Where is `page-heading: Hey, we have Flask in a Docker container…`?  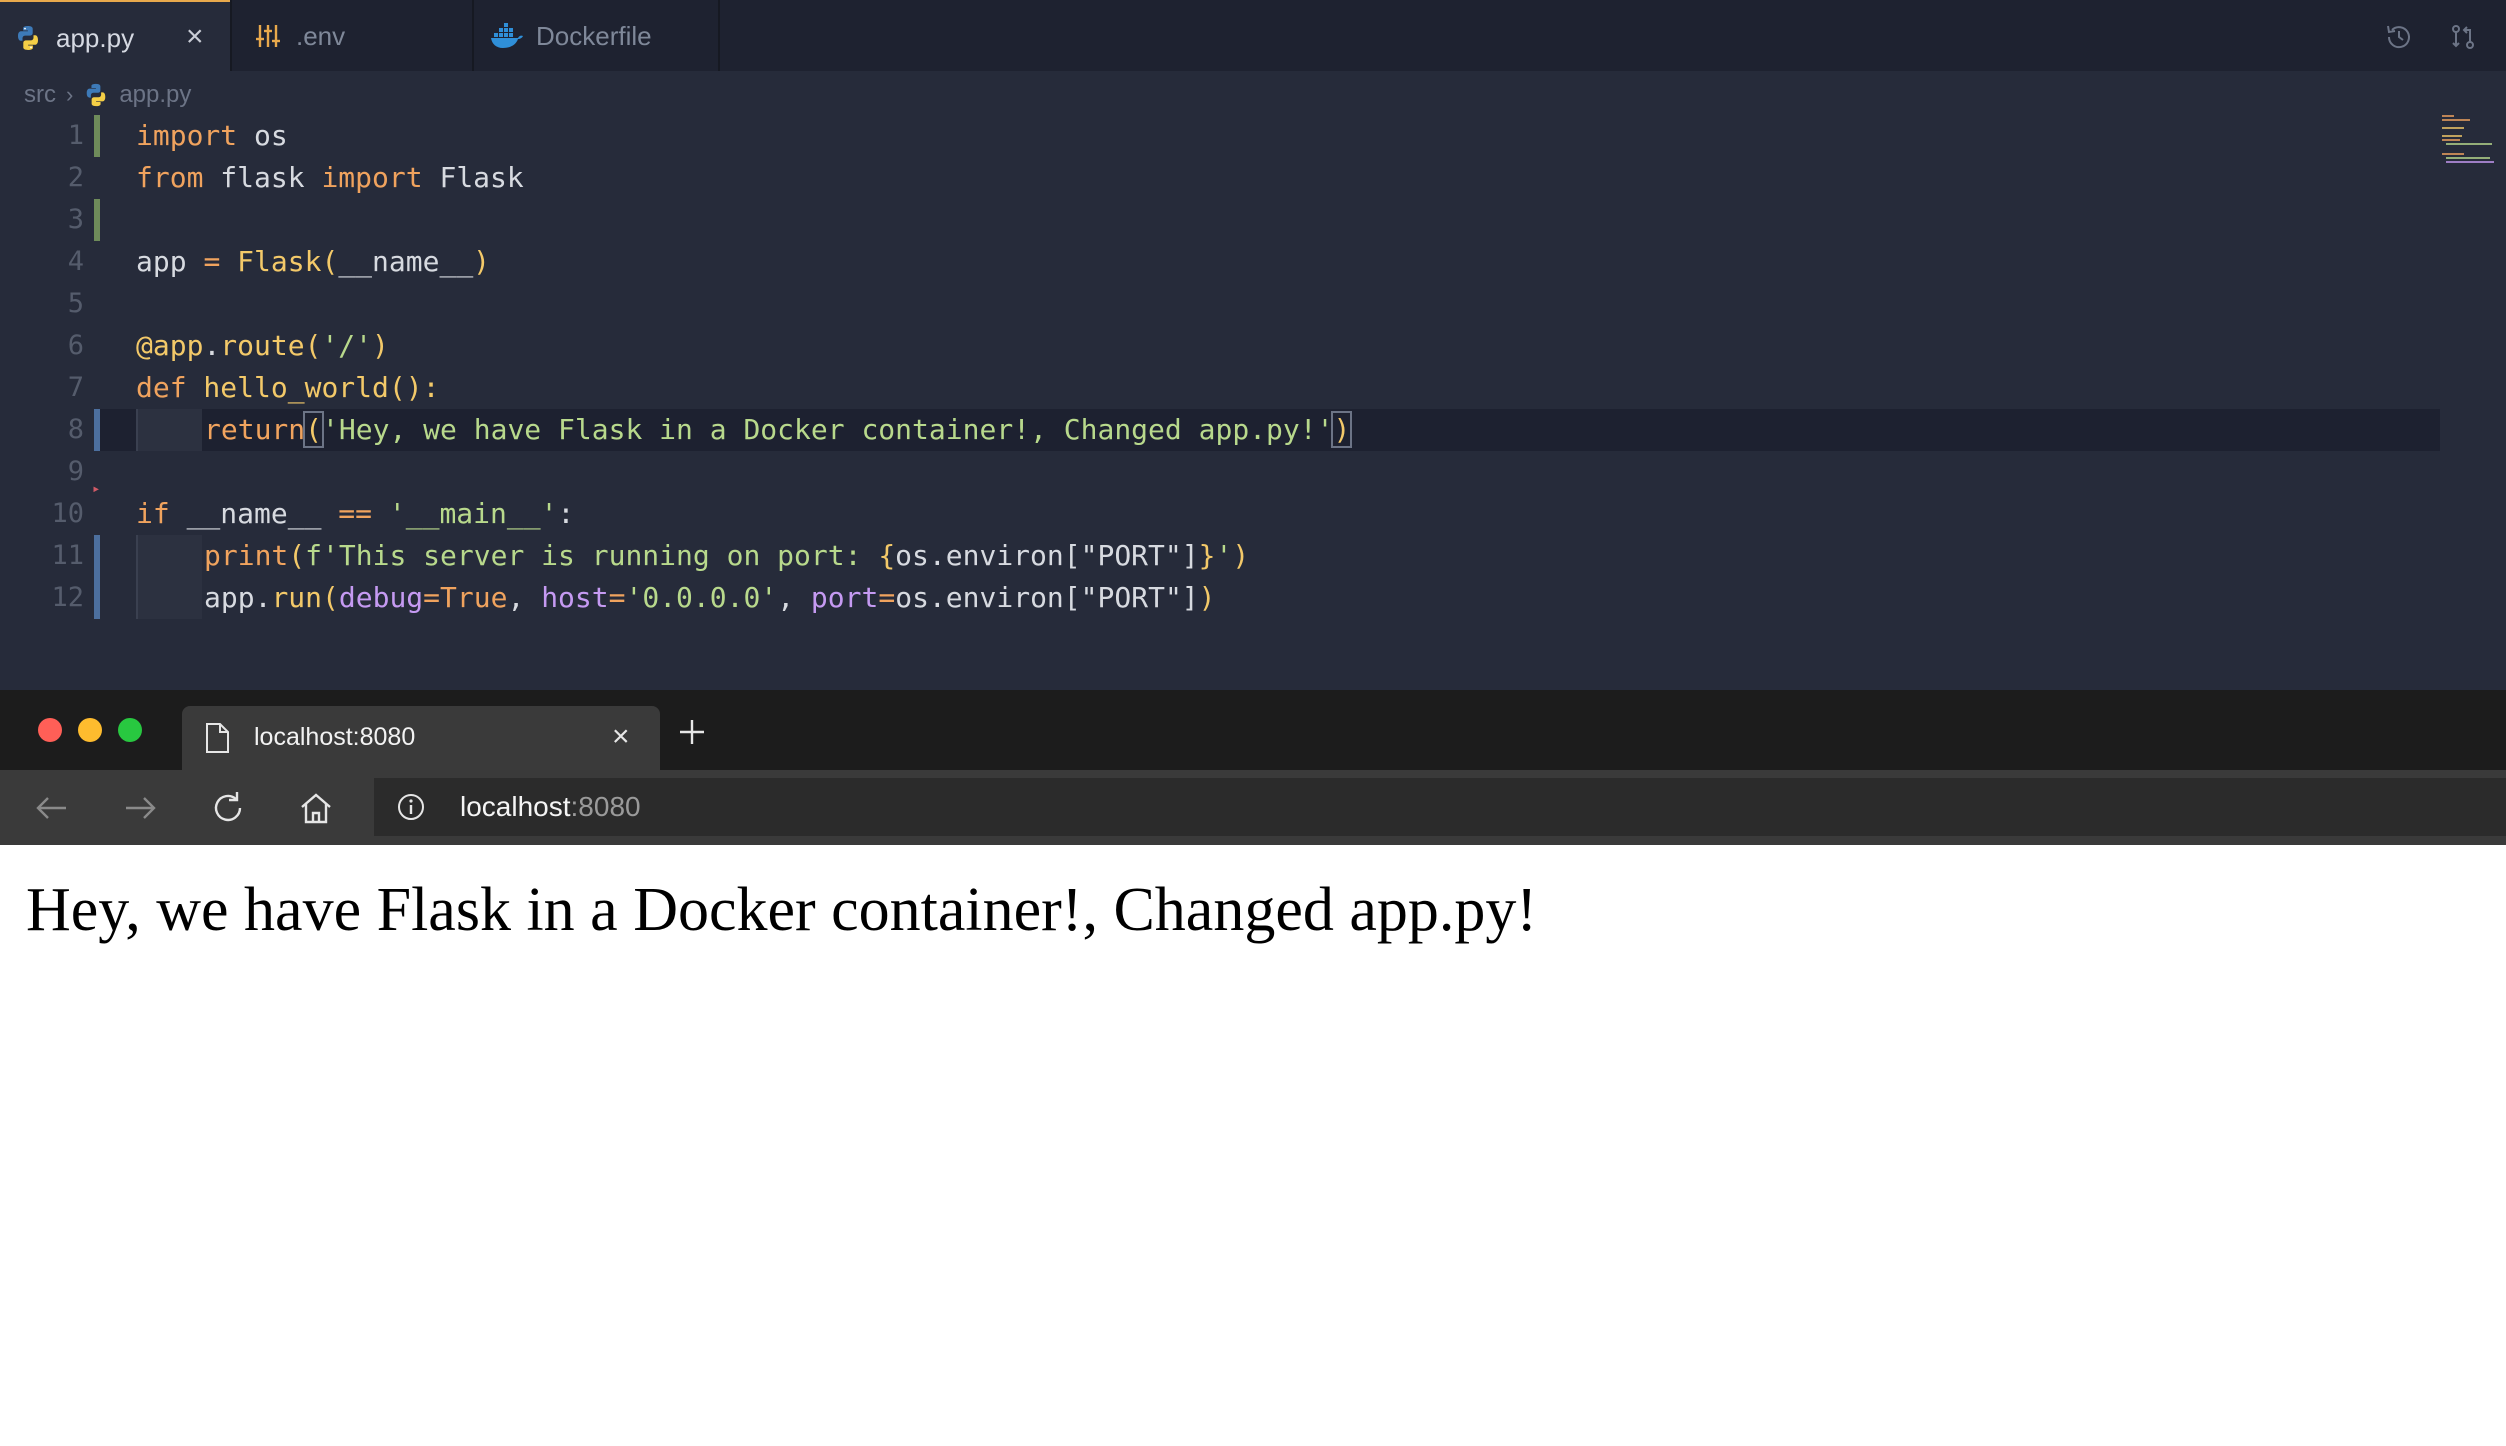
page-heading: Hey, we have Flask in a Docker container… is located at coordinates (782, 910).